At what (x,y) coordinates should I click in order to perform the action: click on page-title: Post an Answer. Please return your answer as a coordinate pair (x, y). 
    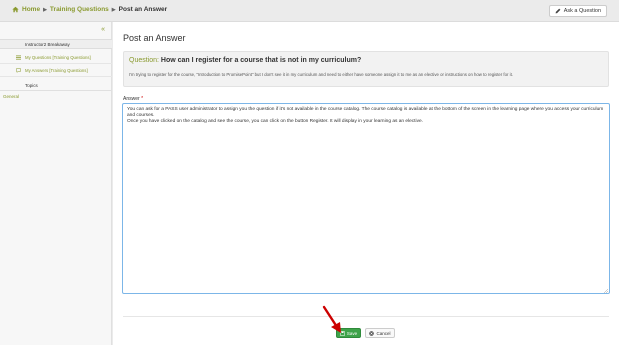
    Looking at the image, I should click on (154, 38).